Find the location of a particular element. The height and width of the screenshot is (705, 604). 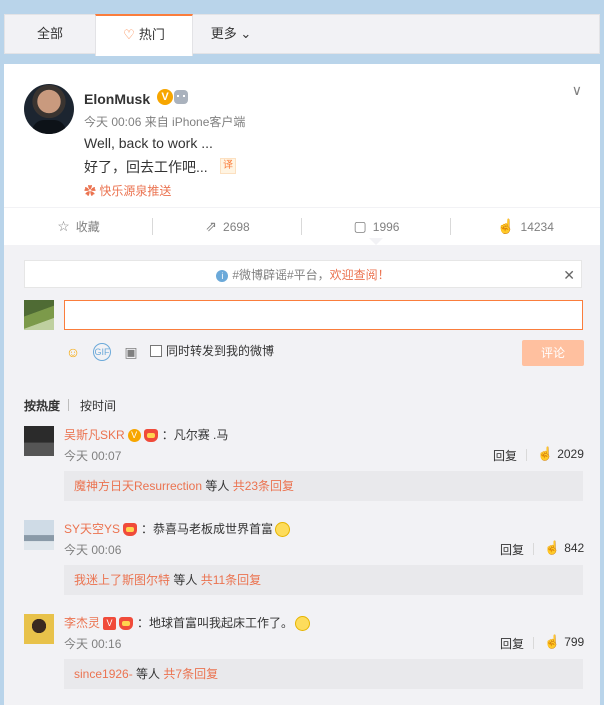

gif-icon: GIF is located at coordinates (102, 352).